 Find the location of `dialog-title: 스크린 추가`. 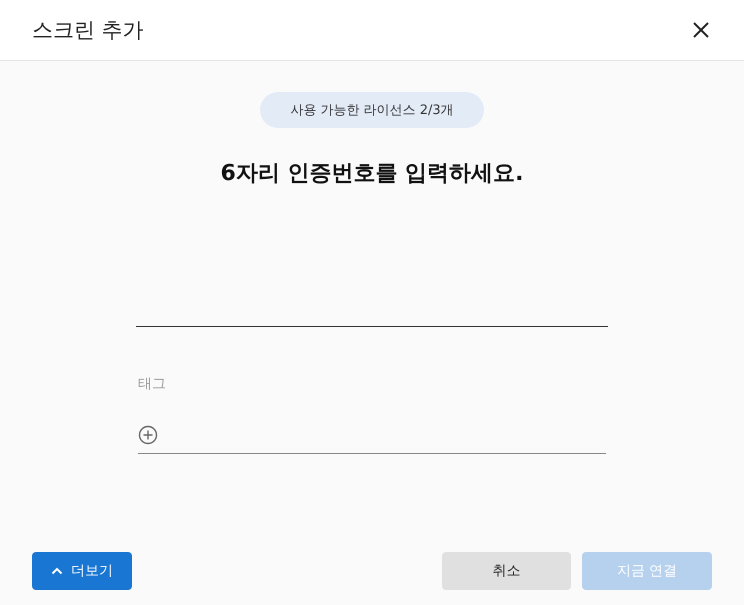

dialog-title: 스크린 추가 is located at coordinates (88, 30).